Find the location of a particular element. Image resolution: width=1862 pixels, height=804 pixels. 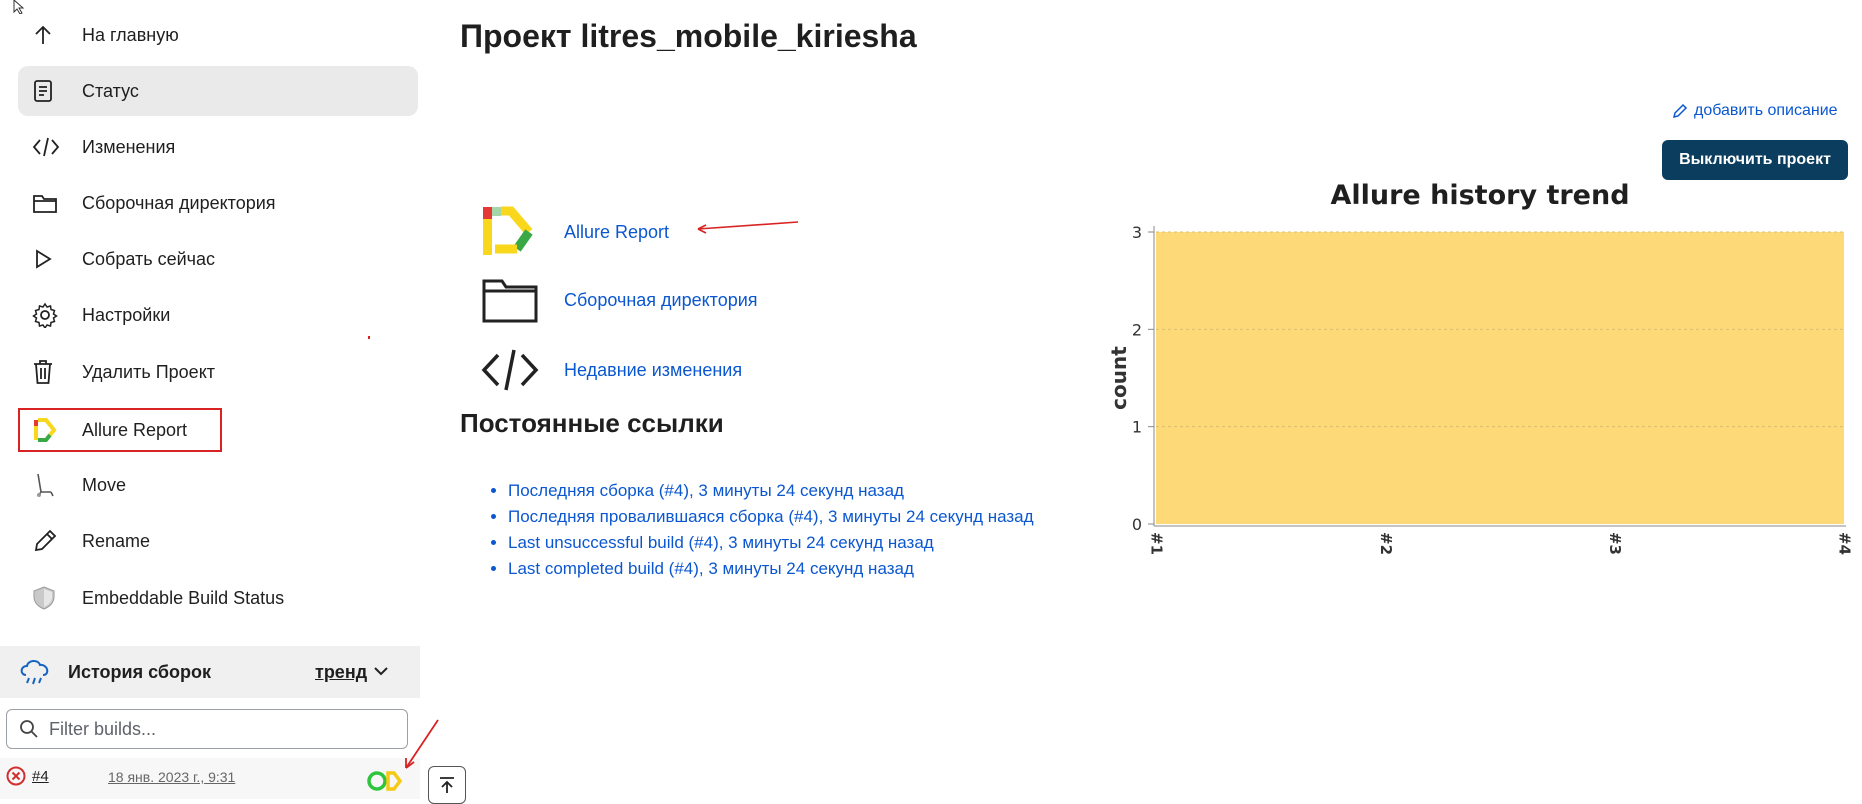

permalinks-heading: Постоянные ссылки is located at coordinates (592, 423).